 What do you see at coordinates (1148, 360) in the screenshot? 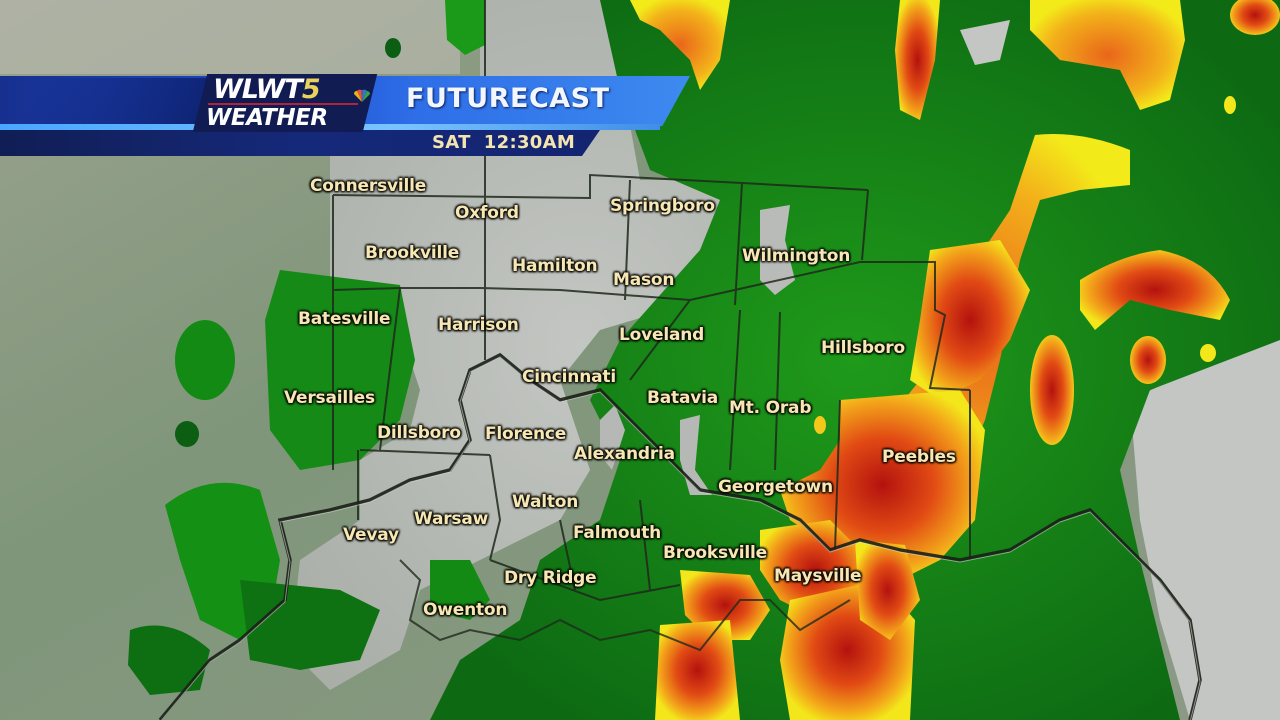
I see `radar-storm-cell-east` at bounding box center [1148, 360].